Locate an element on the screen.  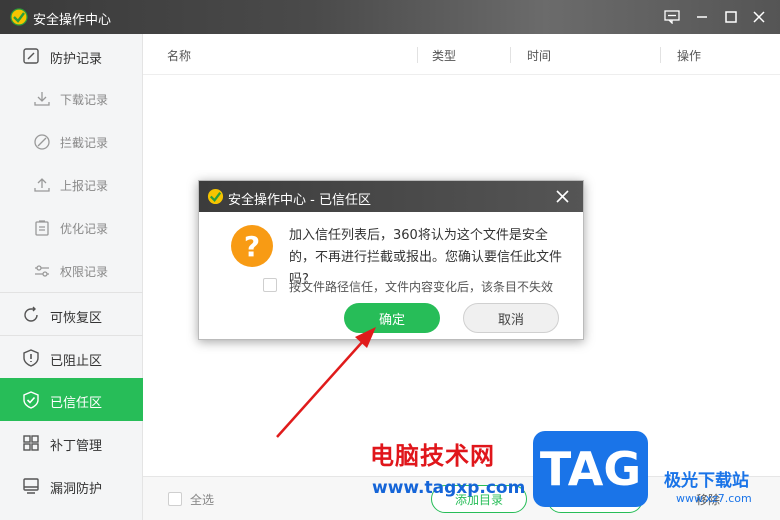
watermark-site-url: www.xz7.com is located at coordinates (714, 498).